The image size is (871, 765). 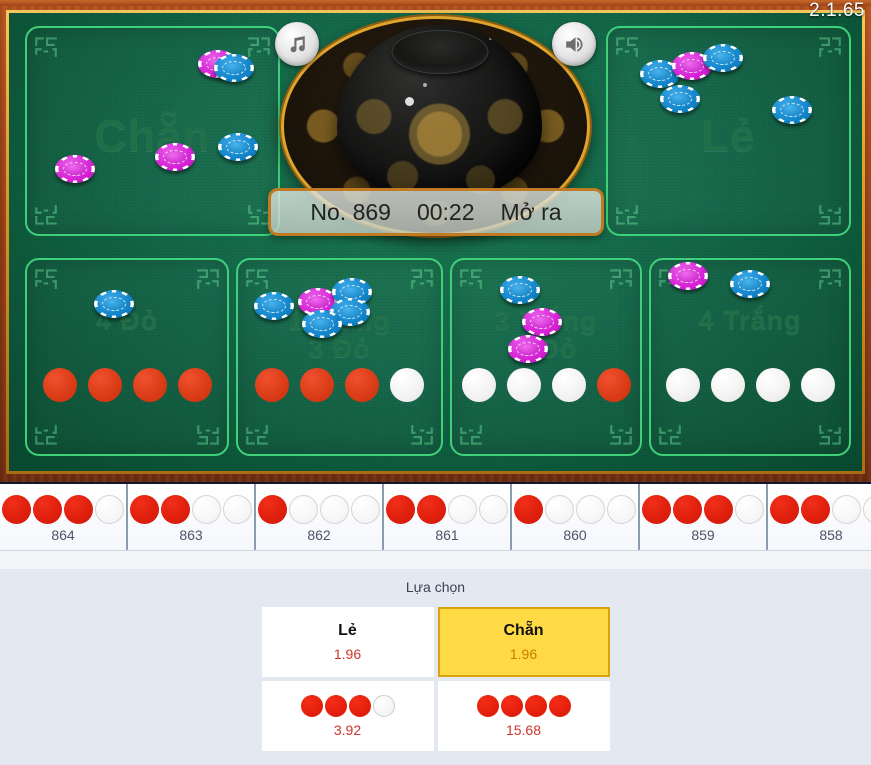 I want to click on music-toggle-button, so click(x=297, y=44).